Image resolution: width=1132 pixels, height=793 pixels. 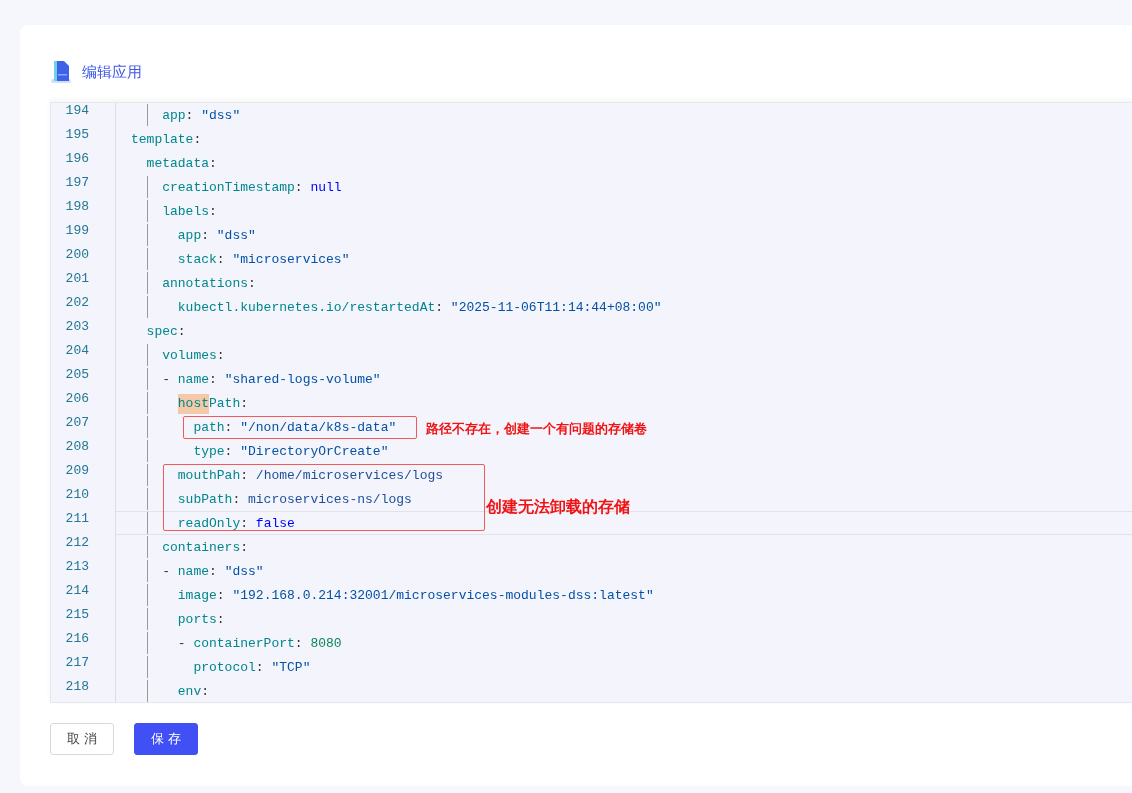 What do you see at coordinates (77, 423) in the screenshot?
I see `line-number: 207` at bounding box center [77, 423].